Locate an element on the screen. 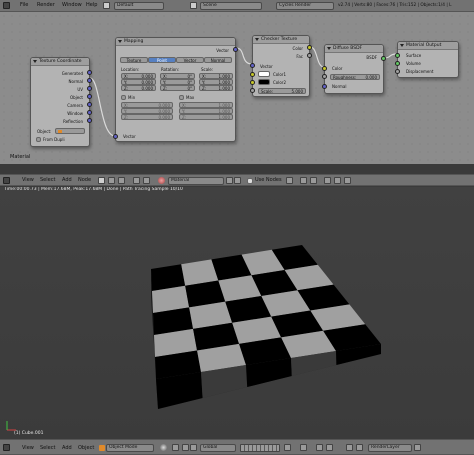 The height and width of the screenshot is (455, 474). socket-camera is located at coordinates (89, 104).